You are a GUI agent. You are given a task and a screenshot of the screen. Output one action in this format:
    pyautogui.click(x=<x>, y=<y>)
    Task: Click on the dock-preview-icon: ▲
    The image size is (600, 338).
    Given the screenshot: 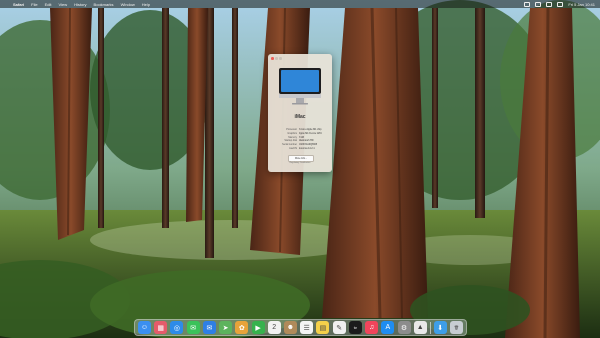 What is the action you would take?
    pyautogui.click(x=420, y=327)
    